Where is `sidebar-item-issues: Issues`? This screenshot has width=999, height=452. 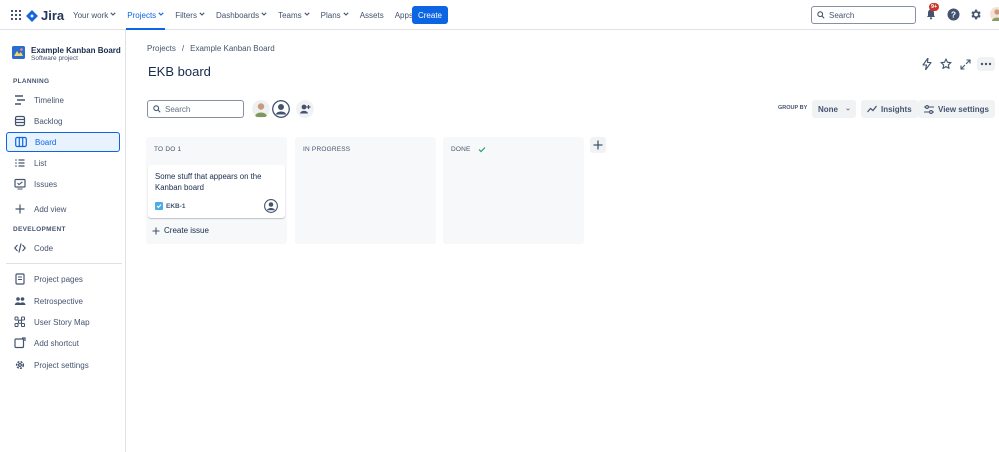
sidebar-item-issues: Issues is located at coordinates (63, 184).